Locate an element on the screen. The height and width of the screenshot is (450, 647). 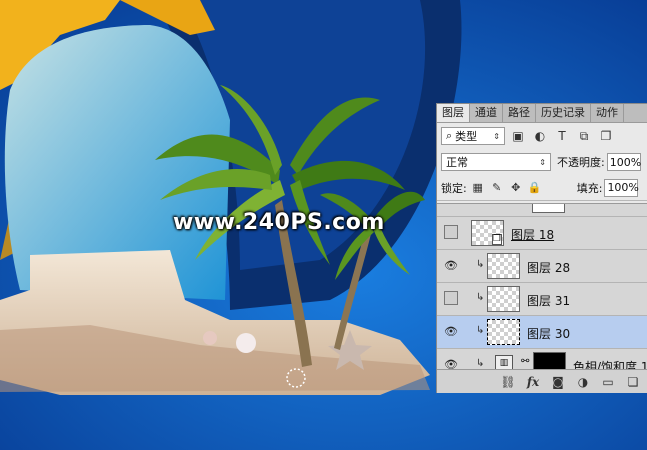
new-group-icon: ▭ is located at coordinates (608, 382).